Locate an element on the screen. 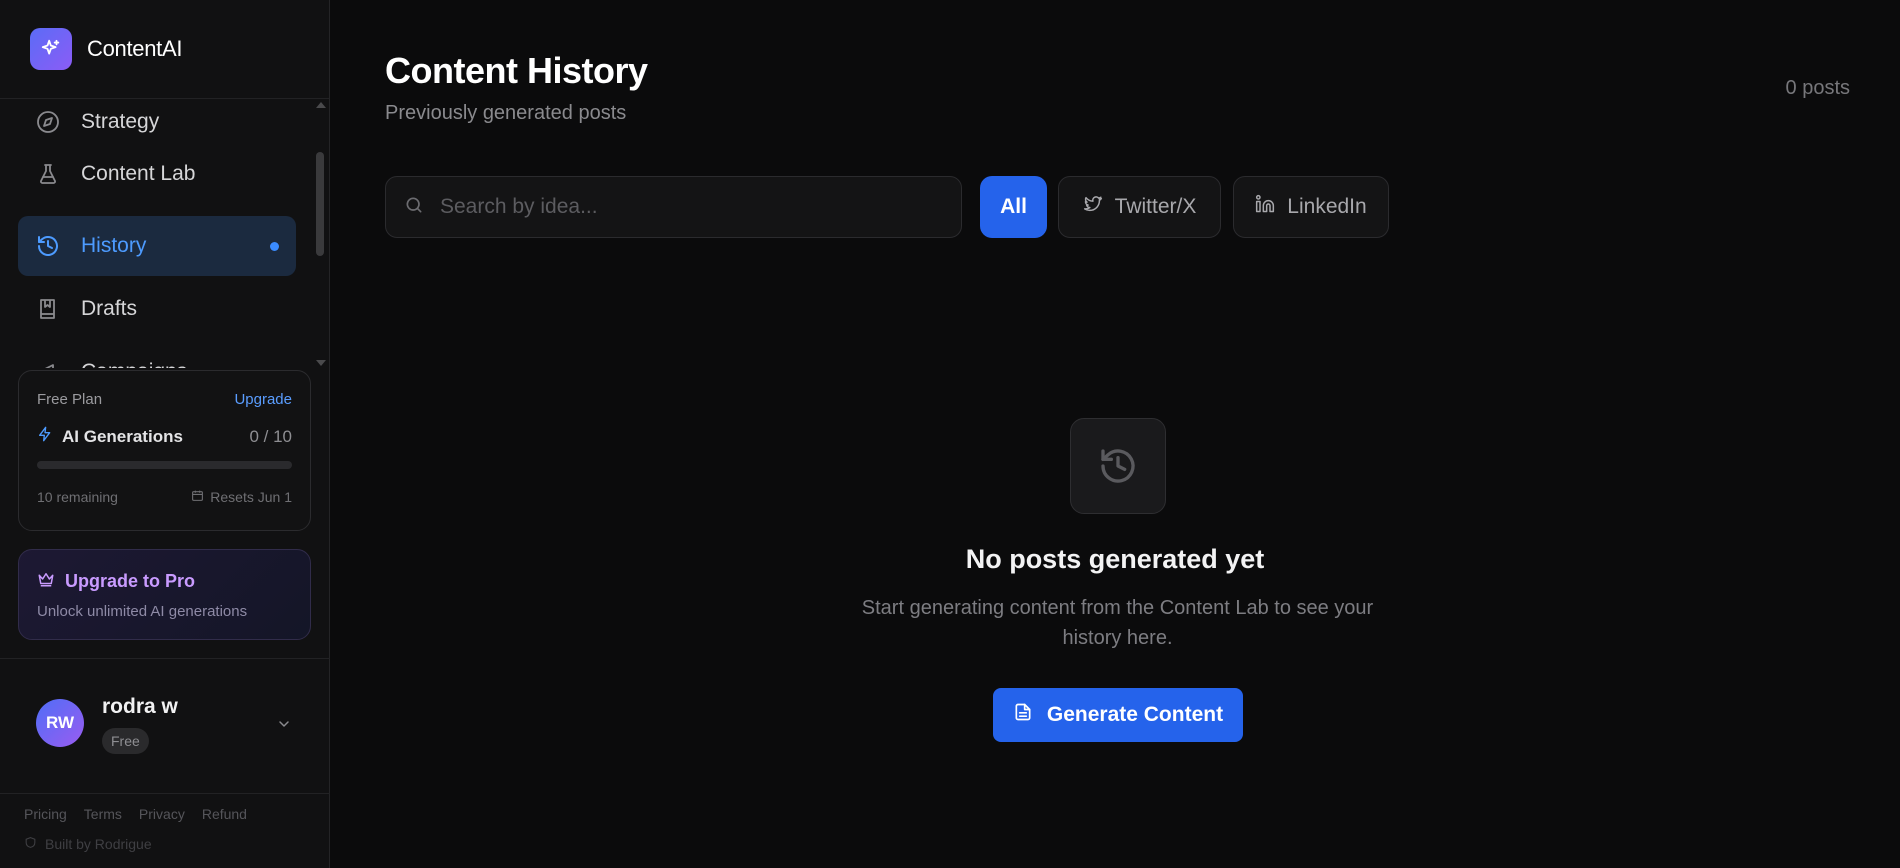 The height and width of the screenshot is (868, 1900). footer-link-privacy: Privacy is located at coordinates (162, 814).